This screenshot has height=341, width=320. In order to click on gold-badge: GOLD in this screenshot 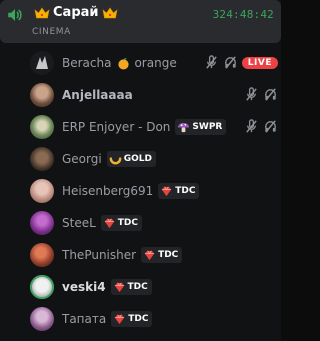, I will do `click(131, 159)`.